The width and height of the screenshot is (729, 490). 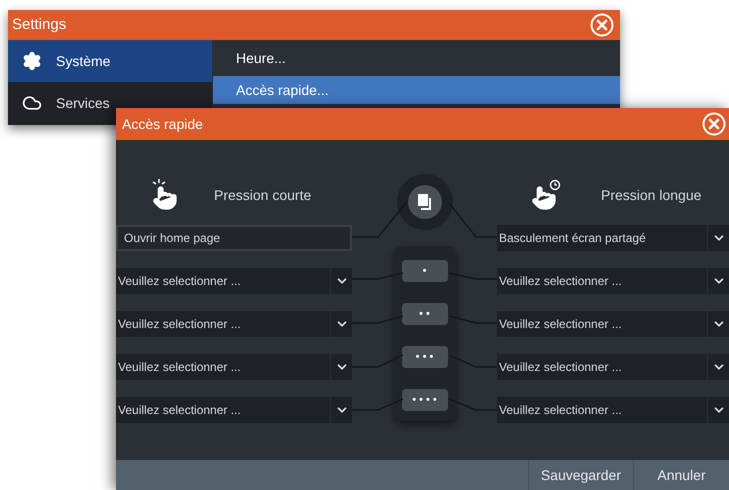 I want to click on column-heading: Pression longue, so click(x=651, y=195).